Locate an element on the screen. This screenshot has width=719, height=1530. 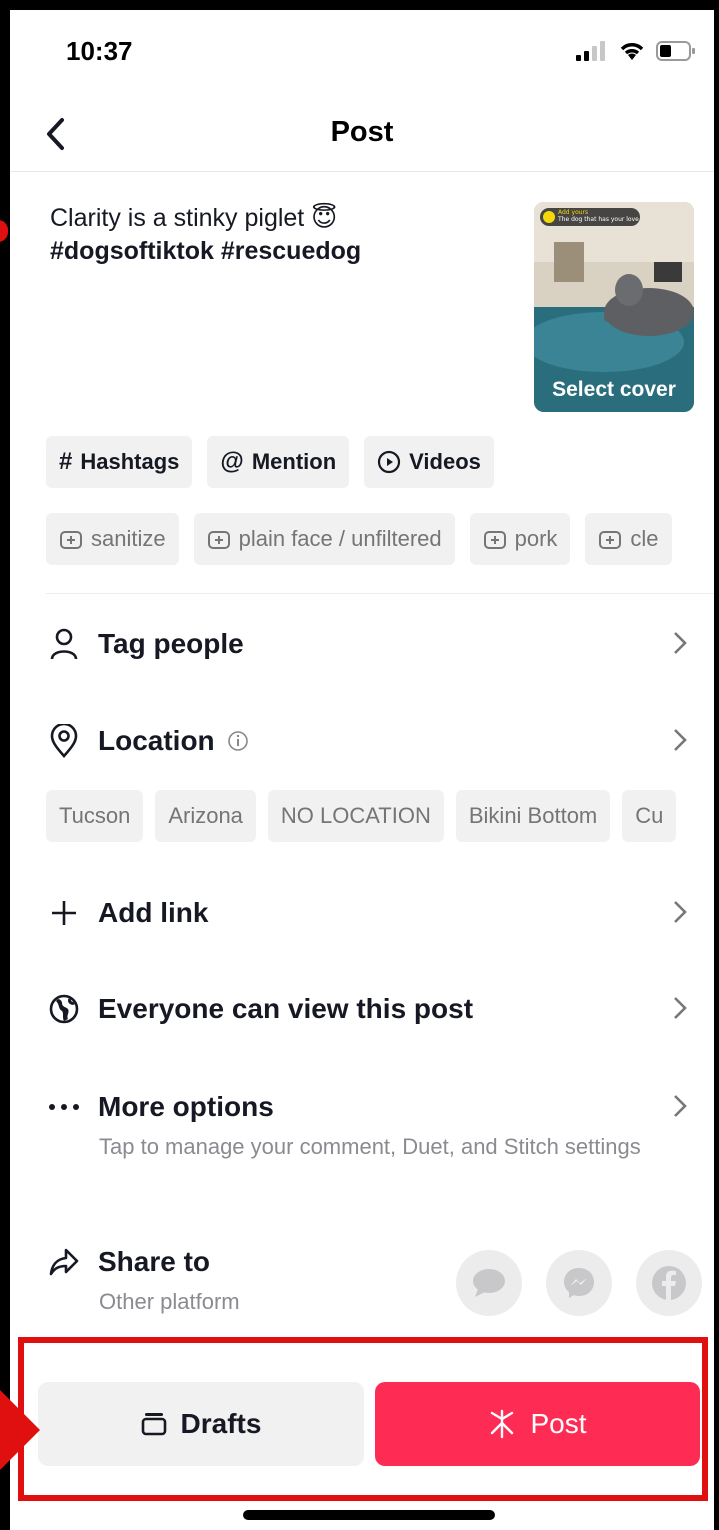
add-yours-icon is located at coordinates (549, 217).